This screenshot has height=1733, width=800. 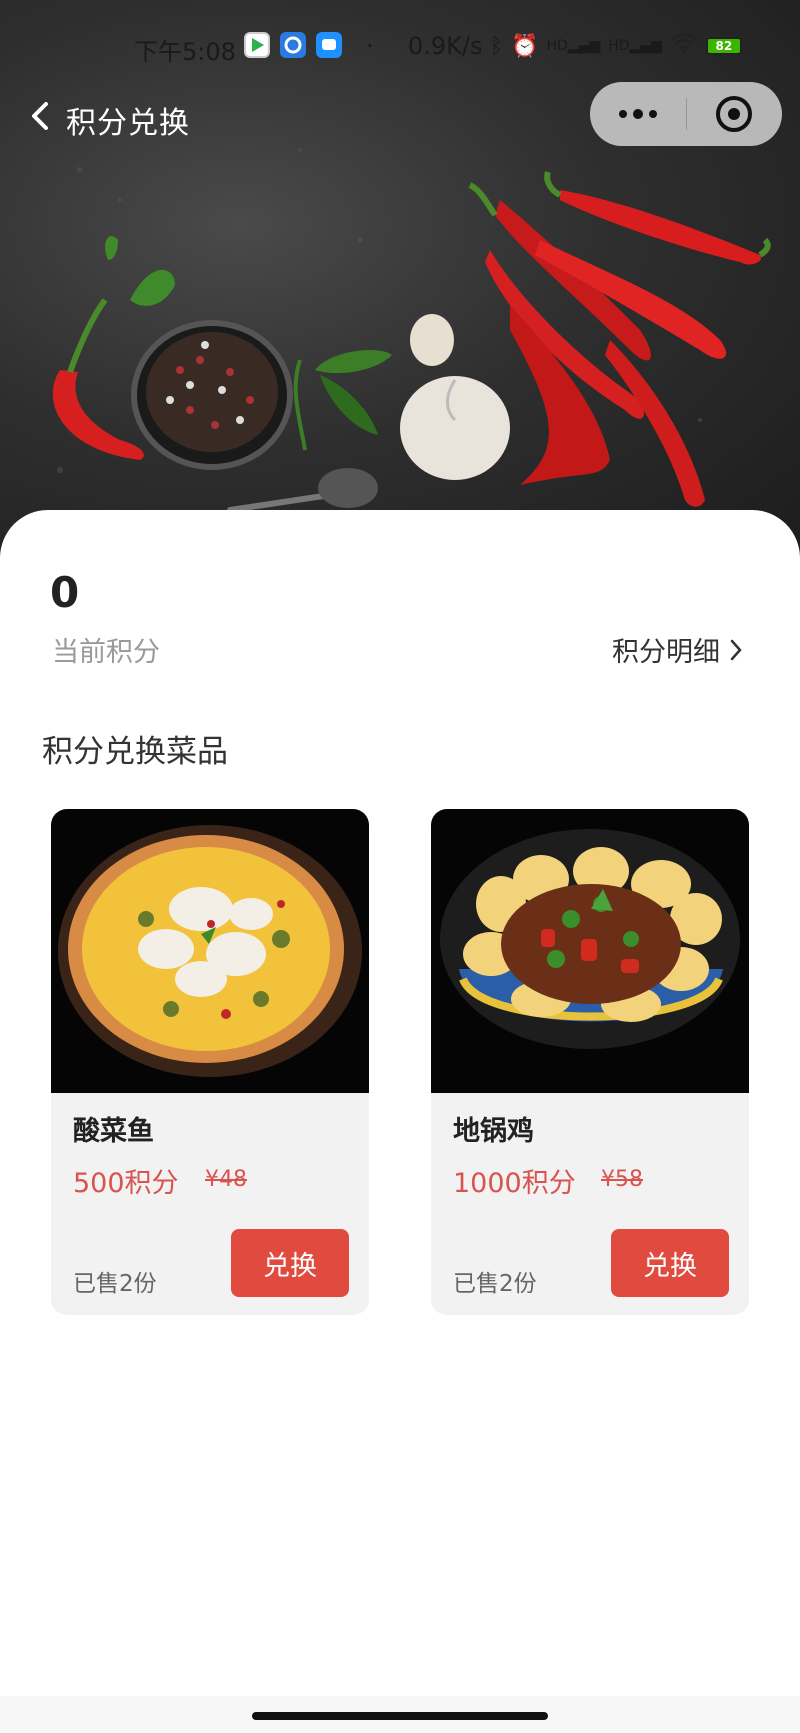 I want to click on back-chevron-icon, so click(x=40, y=116).